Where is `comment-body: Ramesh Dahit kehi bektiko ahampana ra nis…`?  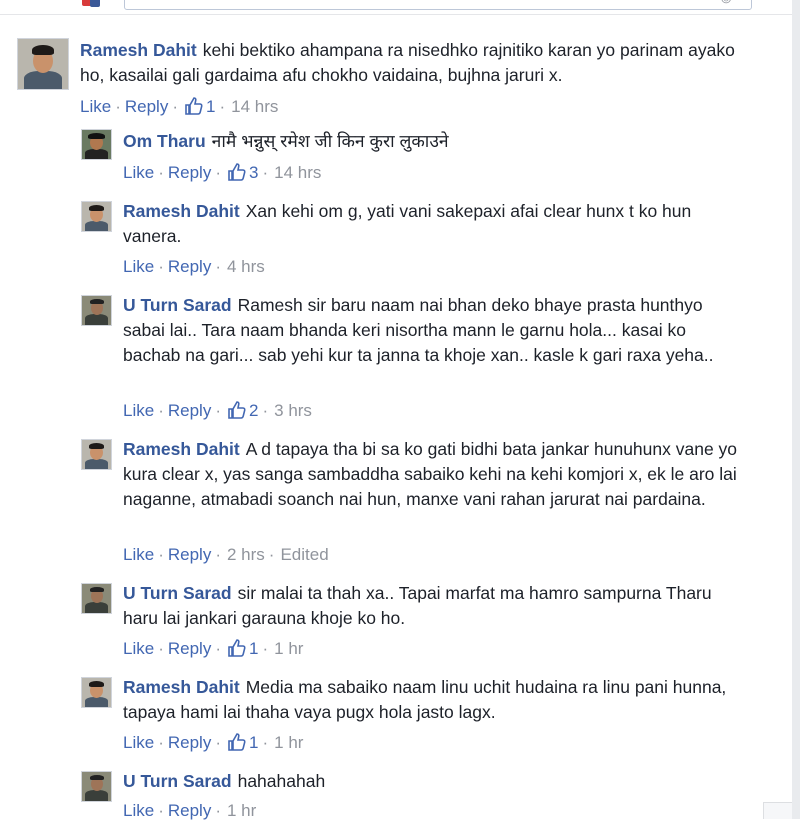 comment-body: Ramesh Dahit kehi bektiko ahampana ra nis… is located at coordinates (410, 63).